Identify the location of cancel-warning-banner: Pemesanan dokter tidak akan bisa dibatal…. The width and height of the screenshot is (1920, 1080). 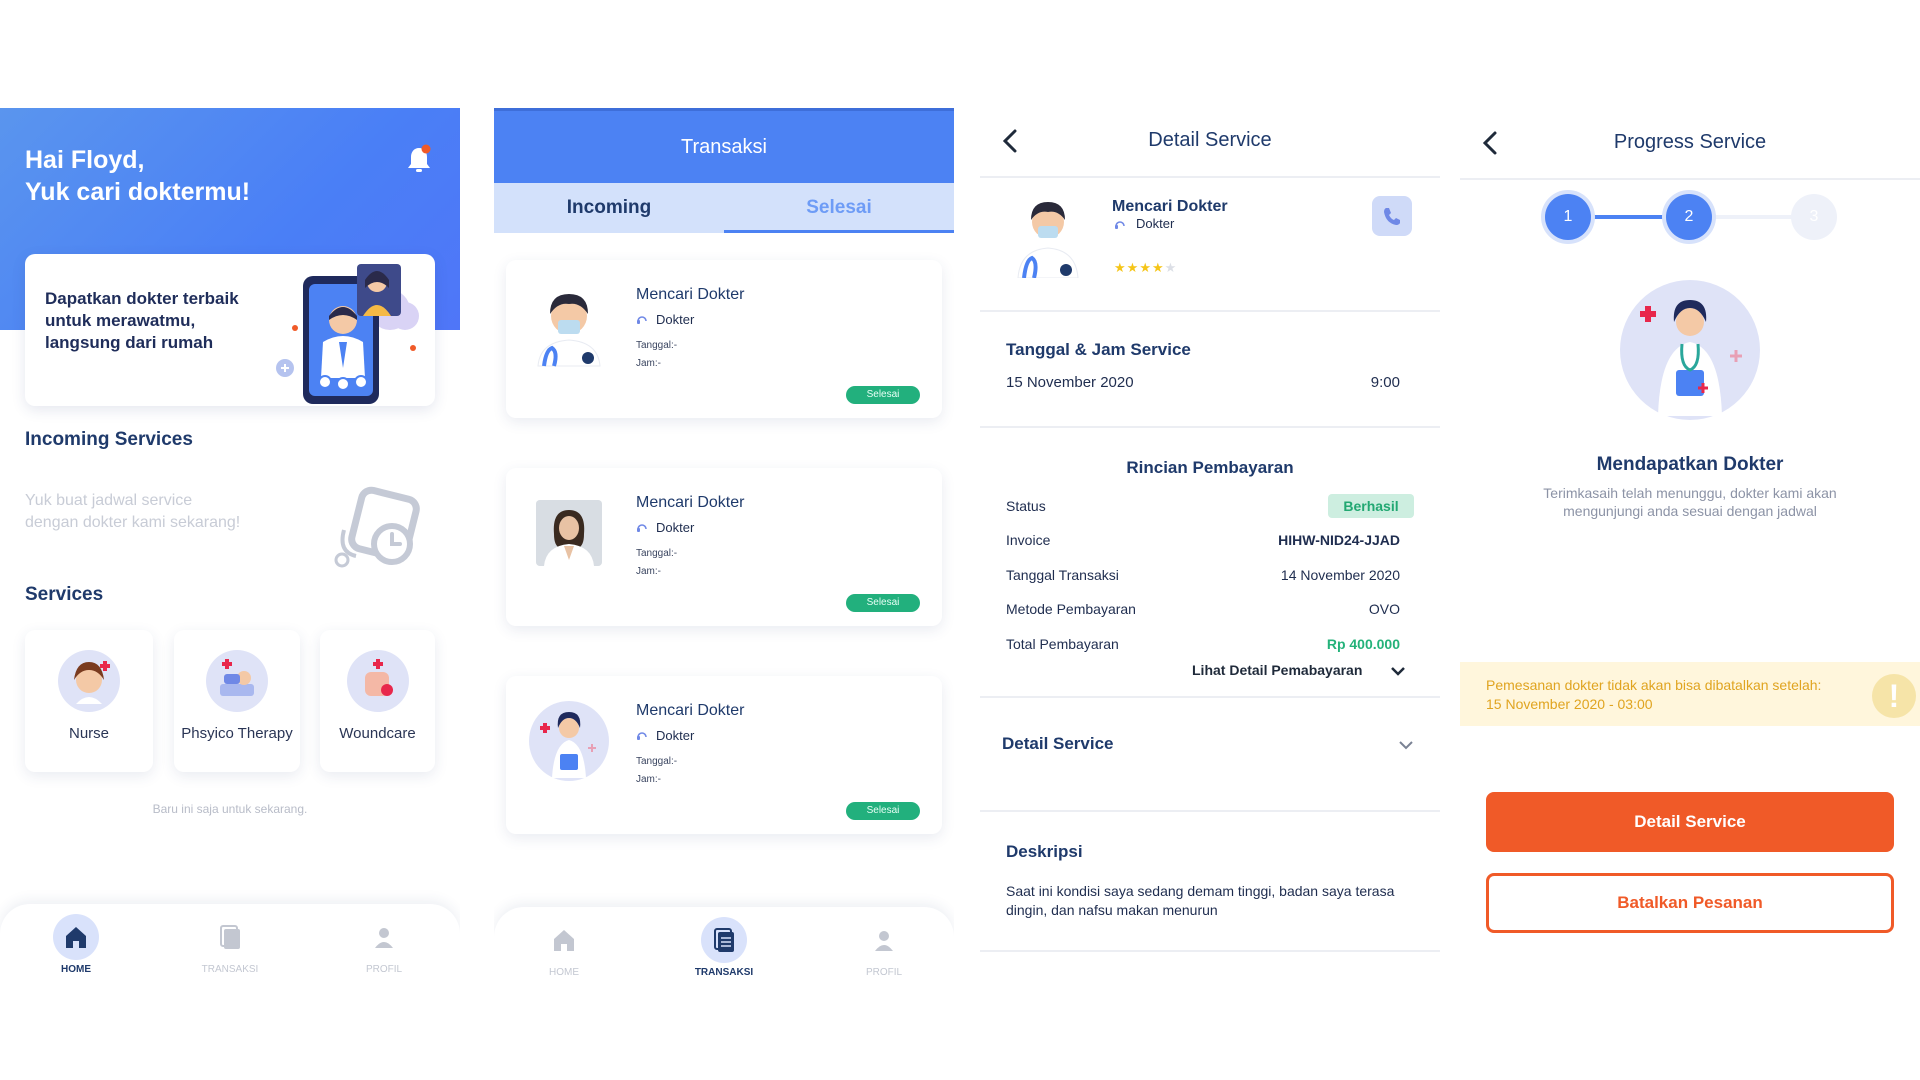
(1690, 694).